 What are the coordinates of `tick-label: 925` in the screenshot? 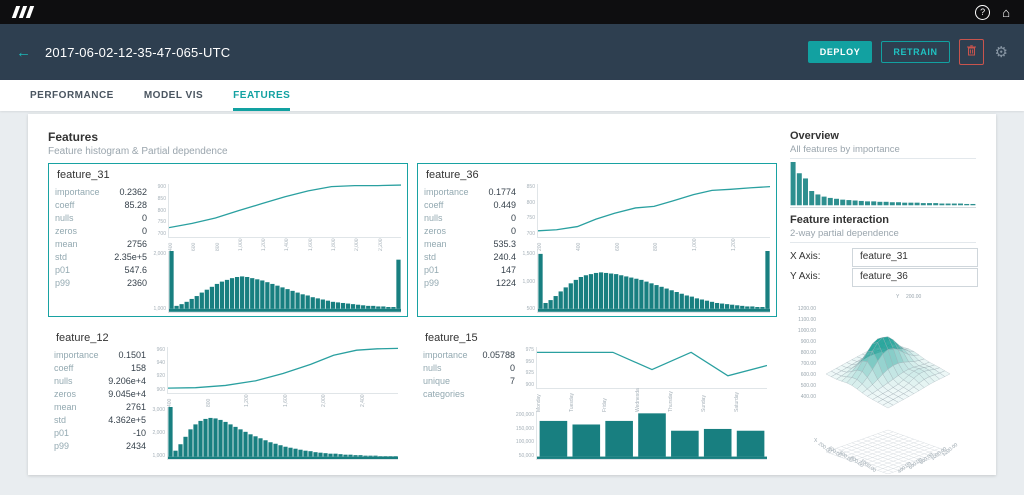 It's located at (529, 373).